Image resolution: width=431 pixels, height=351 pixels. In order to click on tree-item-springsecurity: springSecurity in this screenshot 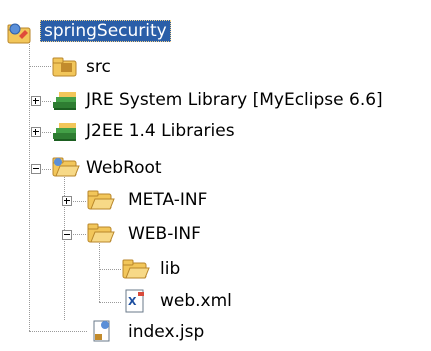, I will do `click(215, 35)`.